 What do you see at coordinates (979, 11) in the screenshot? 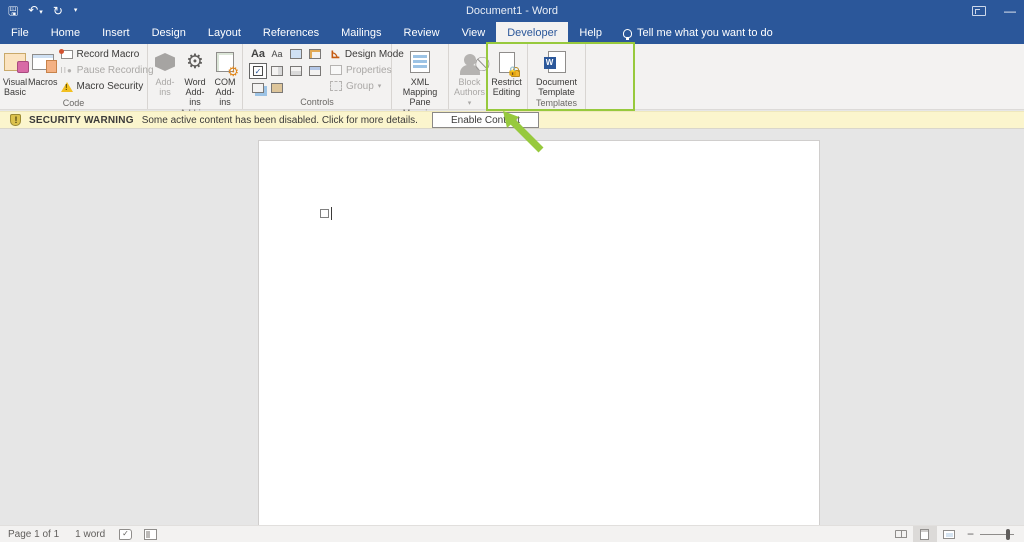
I see `ribbon-display-options-icon` at bounding box center [979, 11].